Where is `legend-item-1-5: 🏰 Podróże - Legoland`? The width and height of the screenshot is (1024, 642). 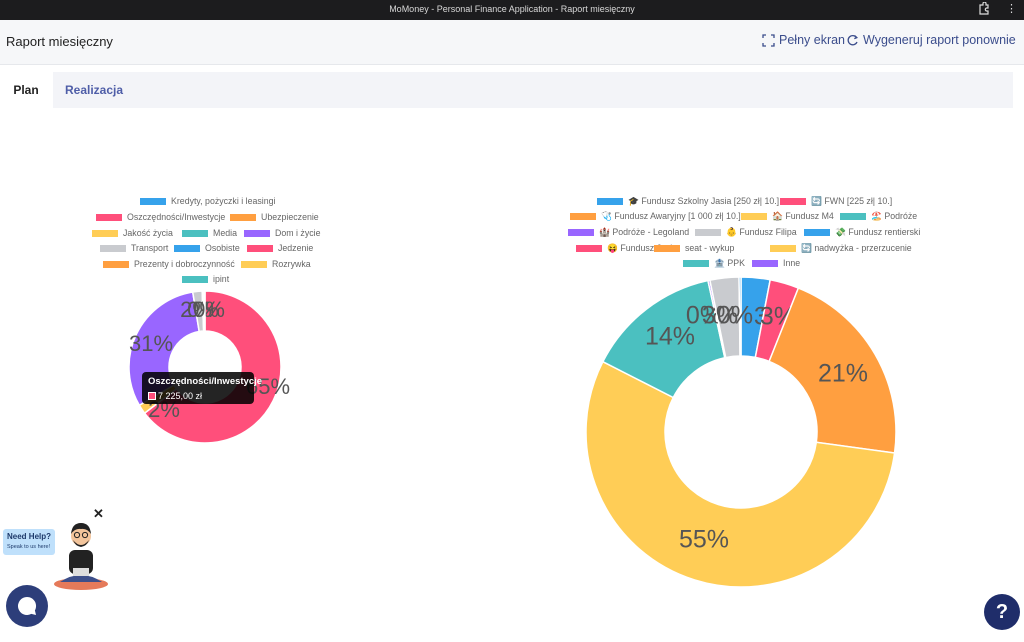 legend-item-1-5: 🏰 Podróże - Legoland is located at coordinates (628, 232).